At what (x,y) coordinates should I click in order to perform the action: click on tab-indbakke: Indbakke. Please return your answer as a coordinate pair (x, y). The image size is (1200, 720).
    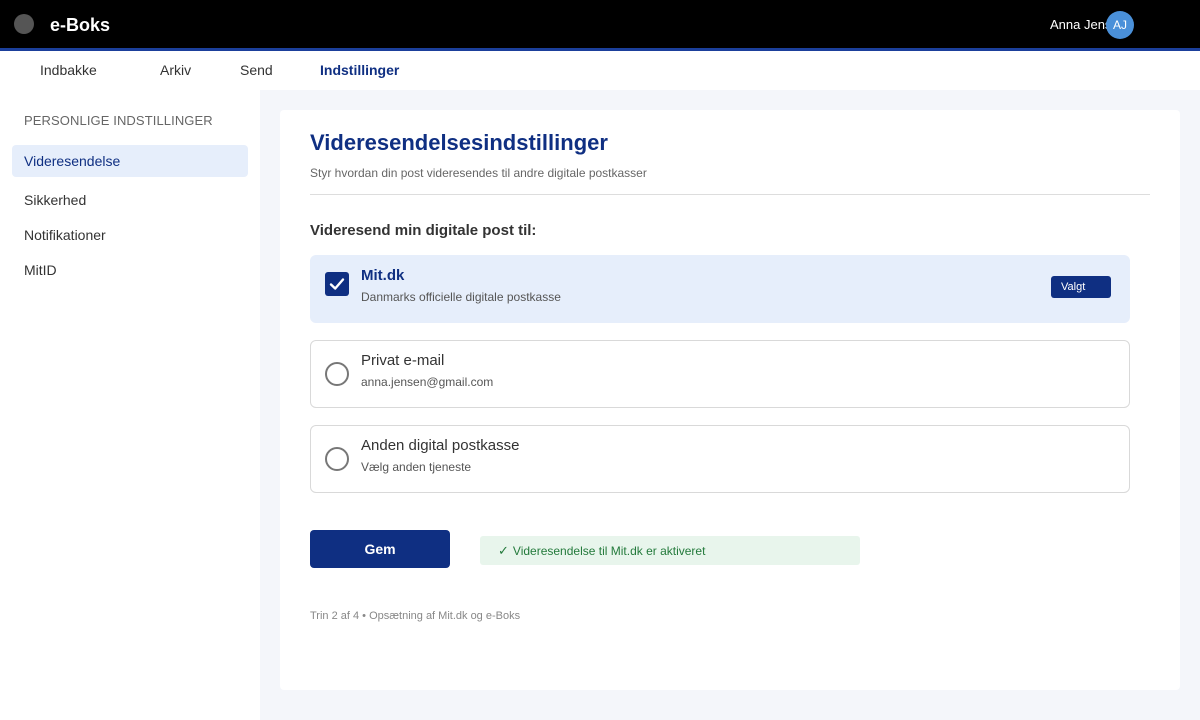
    Looking at the image, I should click on (68, 70).